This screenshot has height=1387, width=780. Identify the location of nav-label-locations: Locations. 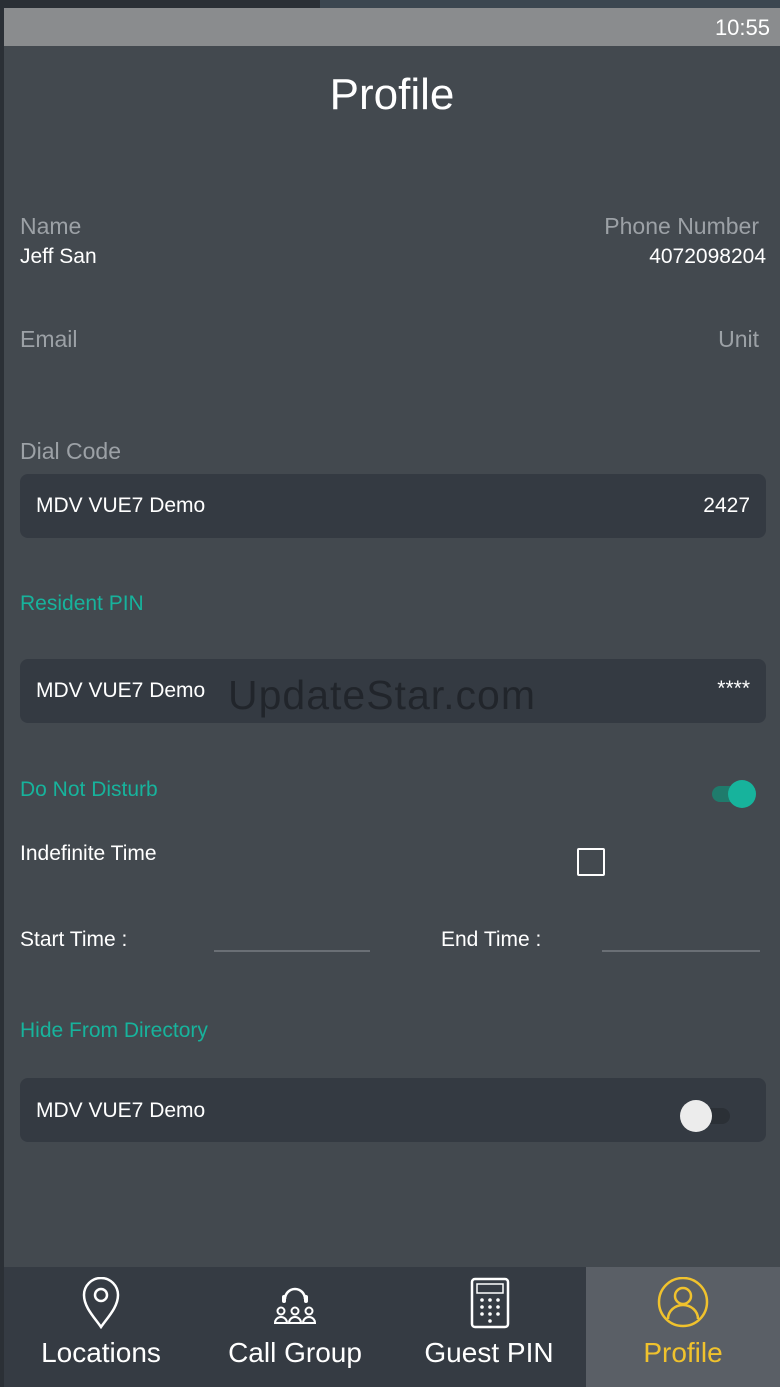
(101, 1352).